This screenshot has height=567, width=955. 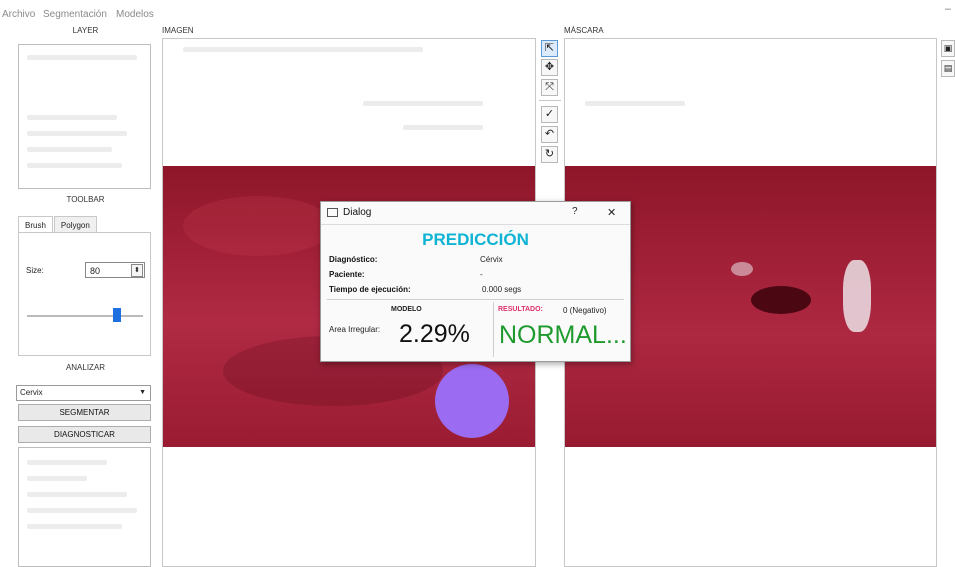 I want to click on area-value: 2.29, so click(x=423, y=334).